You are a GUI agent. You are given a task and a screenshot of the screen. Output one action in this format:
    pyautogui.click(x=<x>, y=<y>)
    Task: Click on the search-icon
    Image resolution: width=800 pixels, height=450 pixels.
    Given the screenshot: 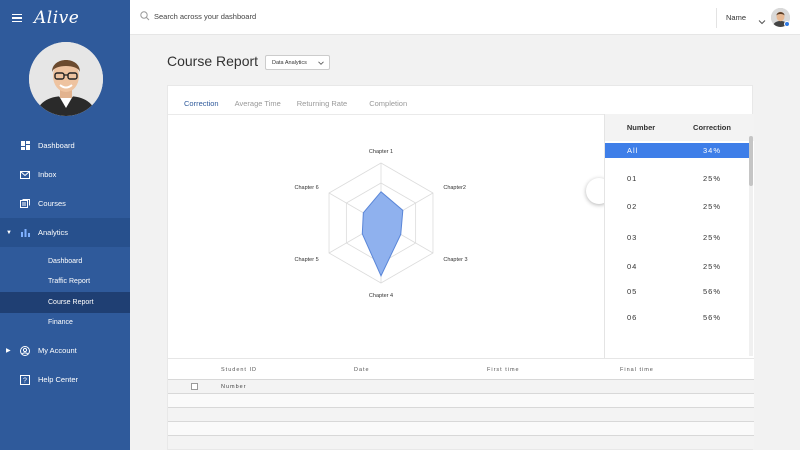 What is the action you would take?
    pyautogui.click(x=145, y=16)
    